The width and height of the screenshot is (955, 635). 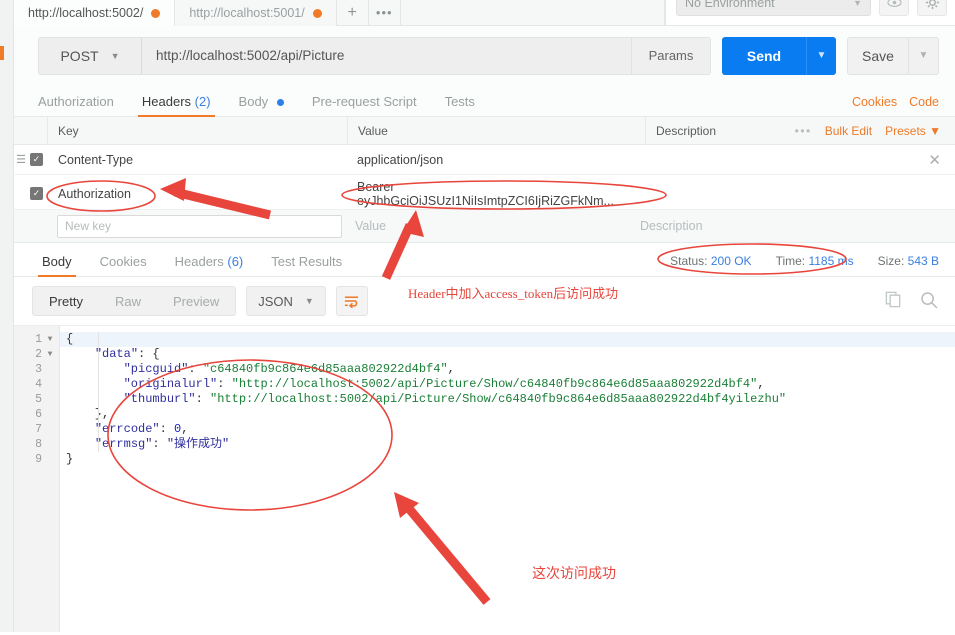 I want to click on view-preview-button: Preview, so click(x=196, y=301).